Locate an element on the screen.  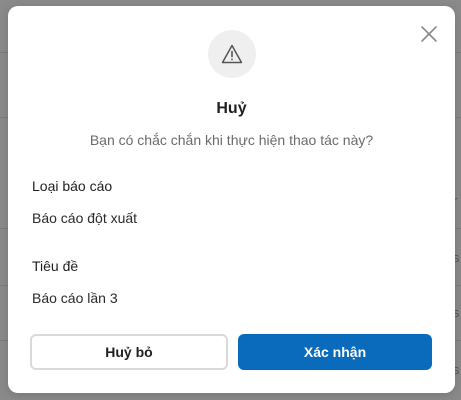
warning-triangle-icon is located at coordinates (232, 54).